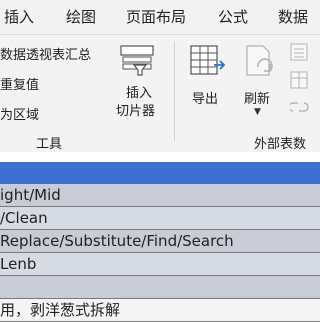  What do you see at coordinates (160, 195) in the screenshot?
I see `table-row: ight/Mid` at bounding box center [160, 195].